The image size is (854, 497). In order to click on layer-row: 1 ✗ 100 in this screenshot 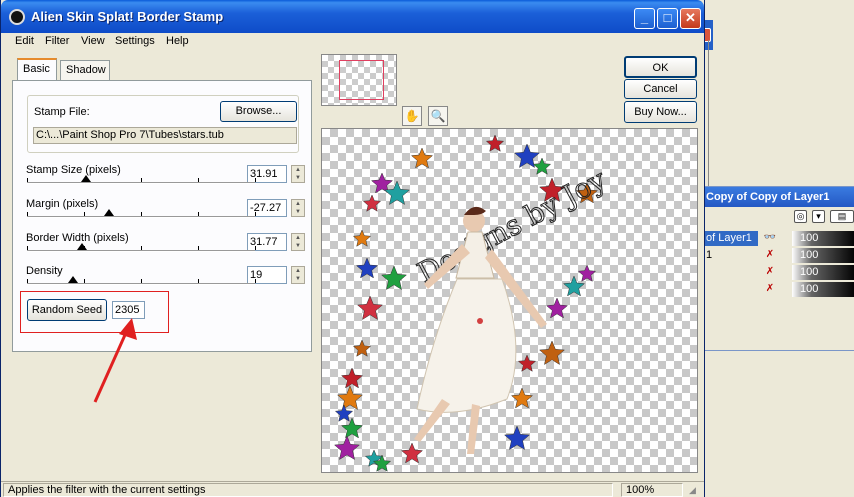, I will do `click(774, 256)`.